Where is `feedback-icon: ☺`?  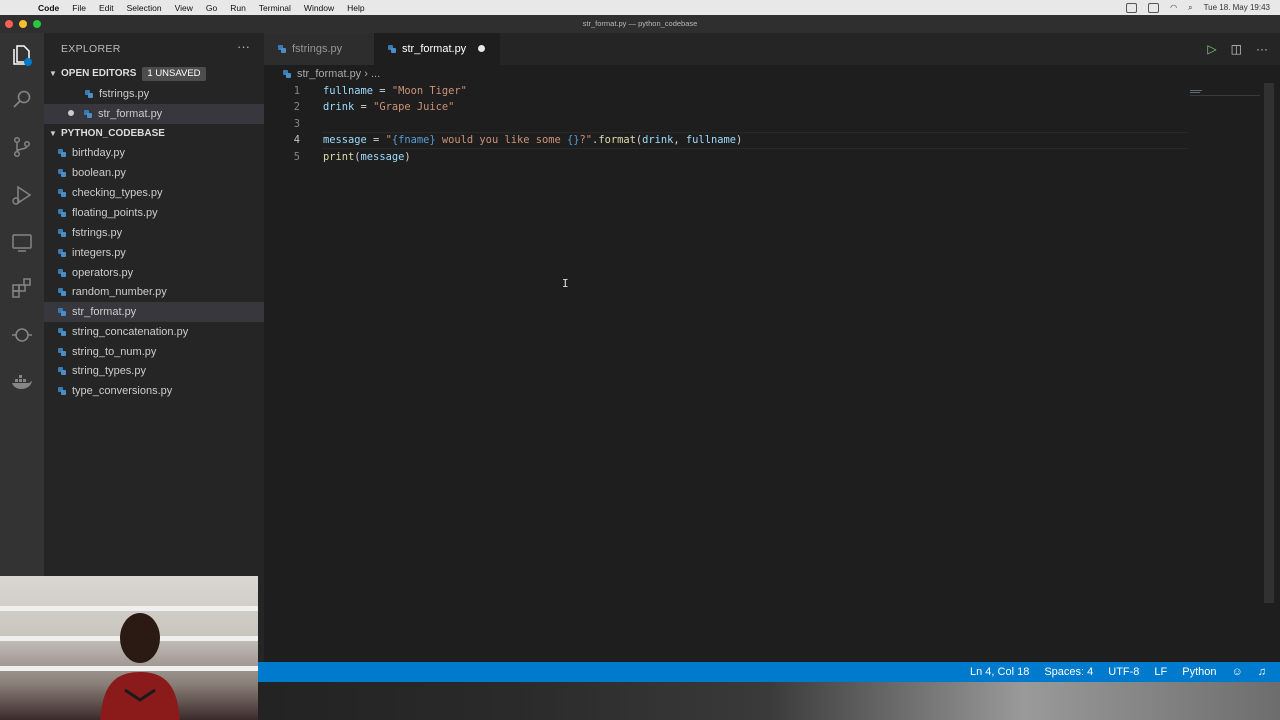
feedback-icon: ☺ is located at coordinates (1237, 672).